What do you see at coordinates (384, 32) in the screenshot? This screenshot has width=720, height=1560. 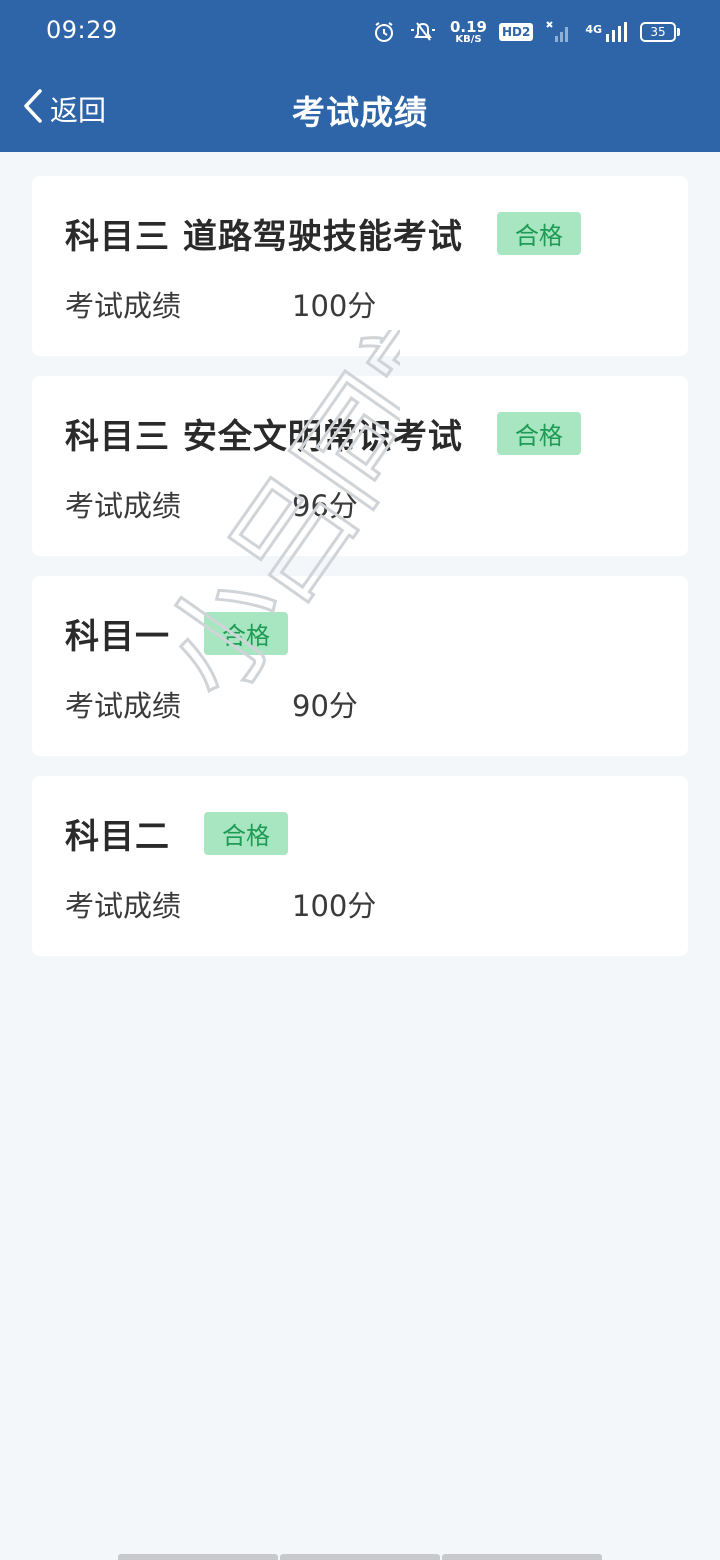 I see `alarm-icon` at bounding box center [384, 32].